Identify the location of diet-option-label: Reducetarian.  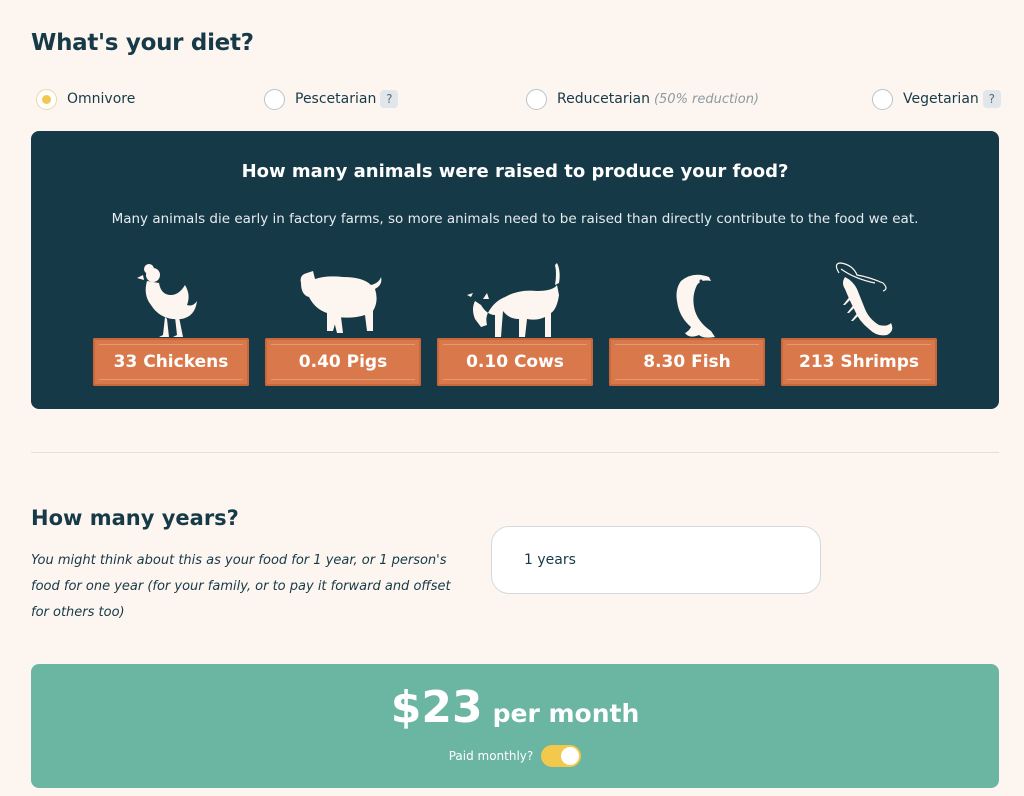
(603, 99).